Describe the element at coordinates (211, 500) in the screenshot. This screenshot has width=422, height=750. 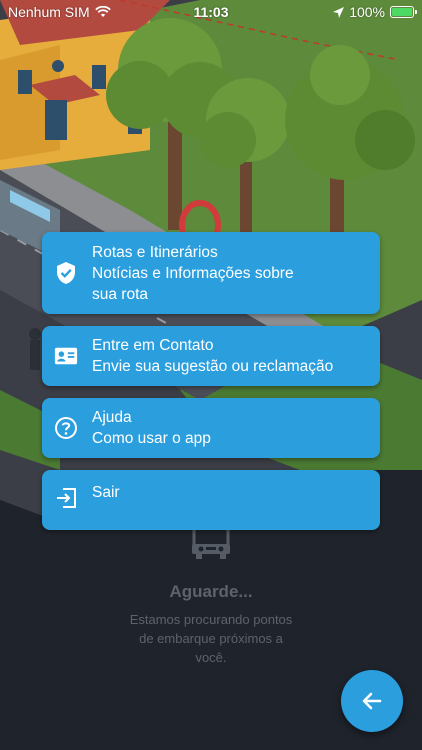
I see `menu-item-logout: Sair` at that location.